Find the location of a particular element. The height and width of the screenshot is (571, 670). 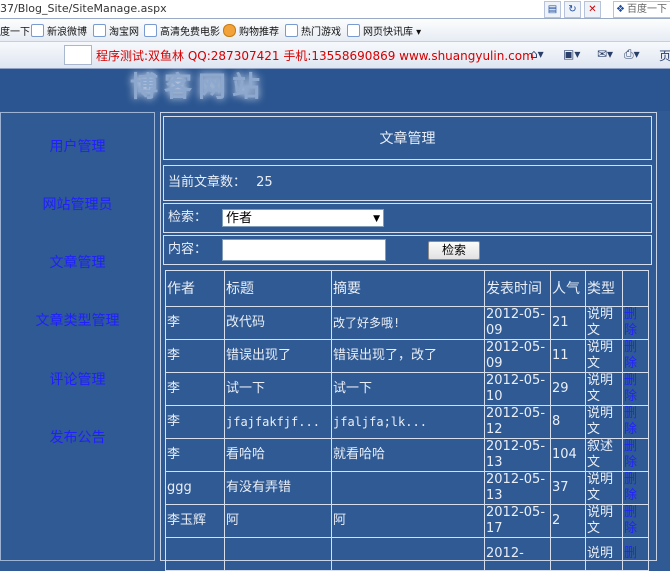

content-label: 内容： is located at coordinates (188, 249).